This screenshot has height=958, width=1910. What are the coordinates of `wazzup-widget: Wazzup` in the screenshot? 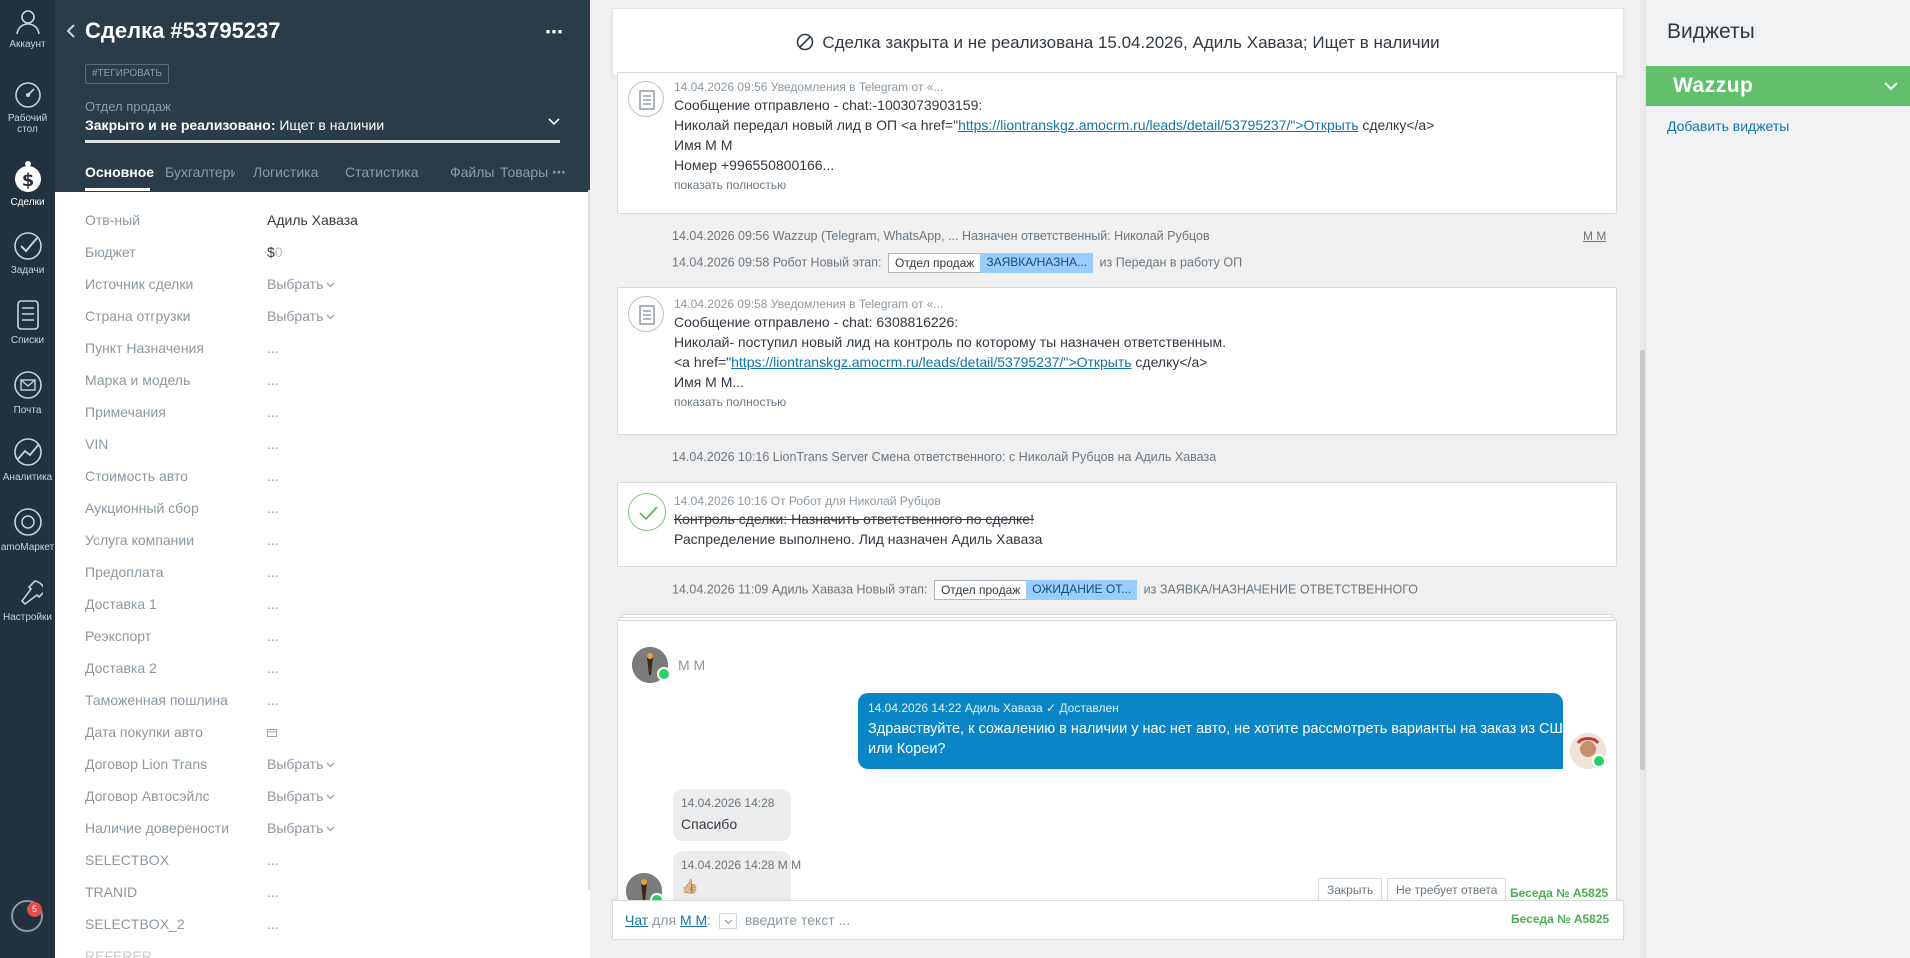 It's located at (1778, 86).